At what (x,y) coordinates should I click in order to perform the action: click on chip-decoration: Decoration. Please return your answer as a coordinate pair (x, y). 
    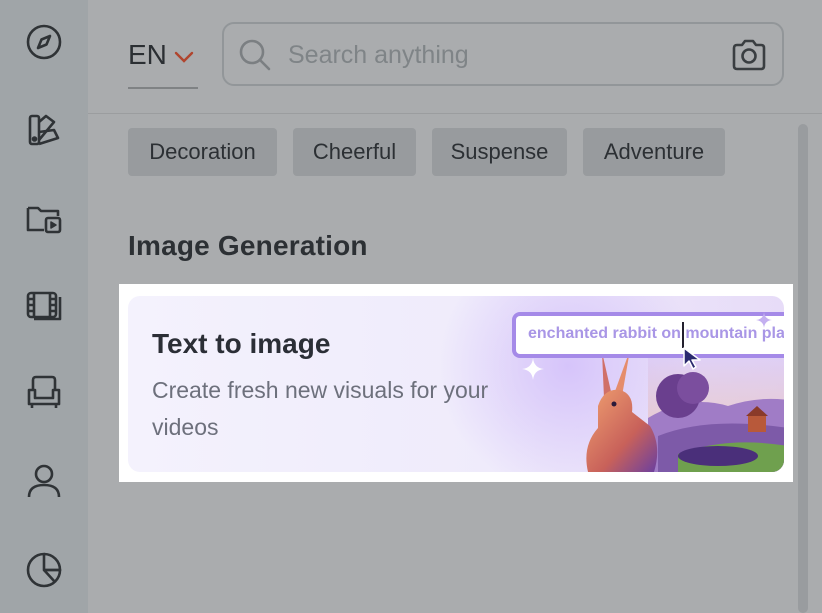
    Looking at the image, I should click on (202, 152).